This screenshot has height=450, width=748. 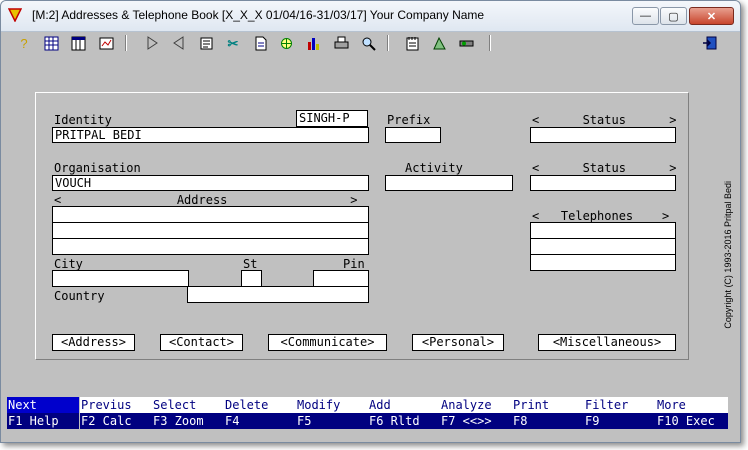 What do you see at coordinates (116, 421) in the screenshot?
I see `fkey-label: F2 Calc` at bounding box center [116, 421].